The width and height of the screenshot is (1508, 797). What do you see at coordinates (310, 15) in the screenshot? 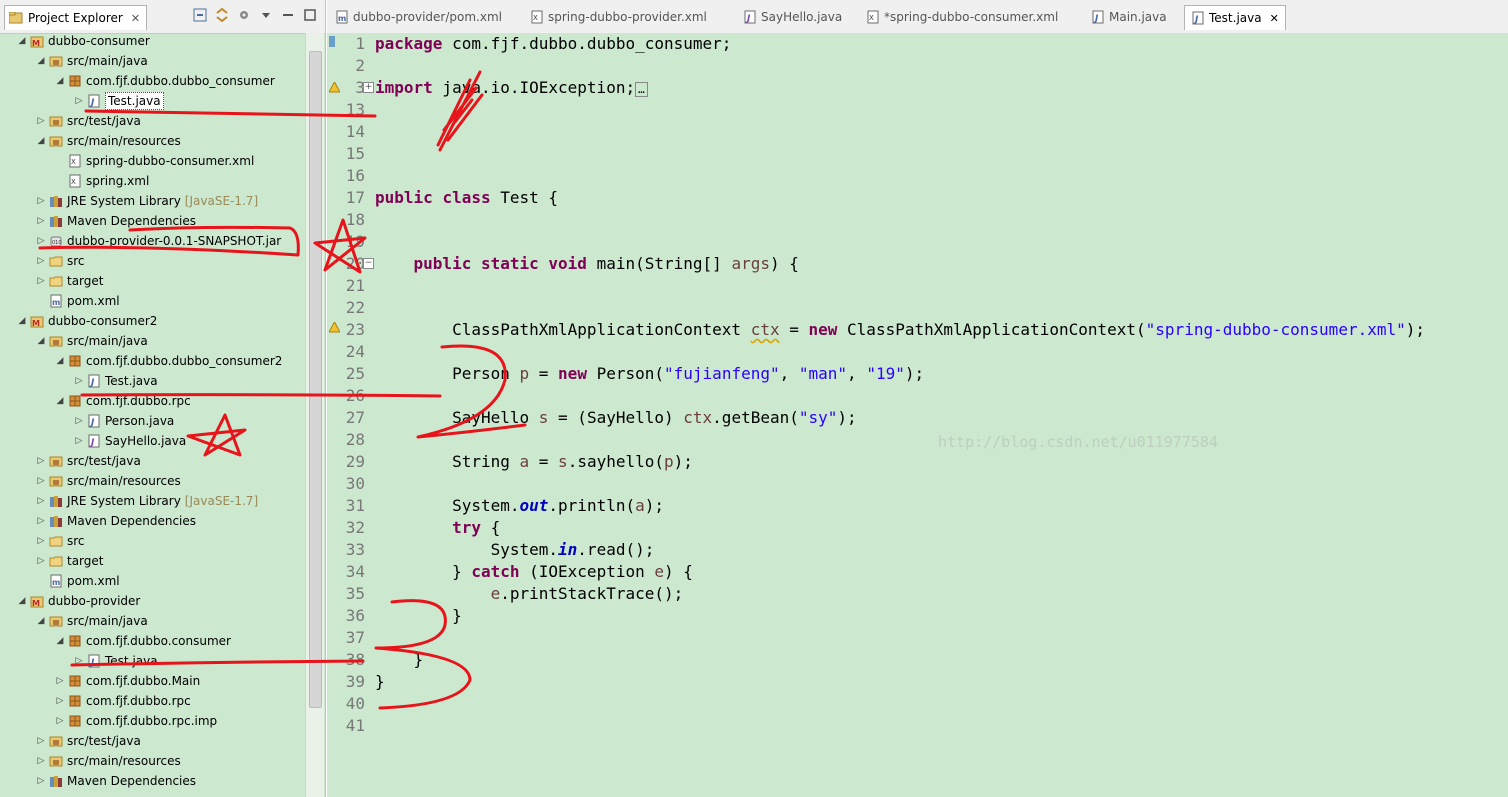
I see `maximize-icon` at bounding box center [310, 15].